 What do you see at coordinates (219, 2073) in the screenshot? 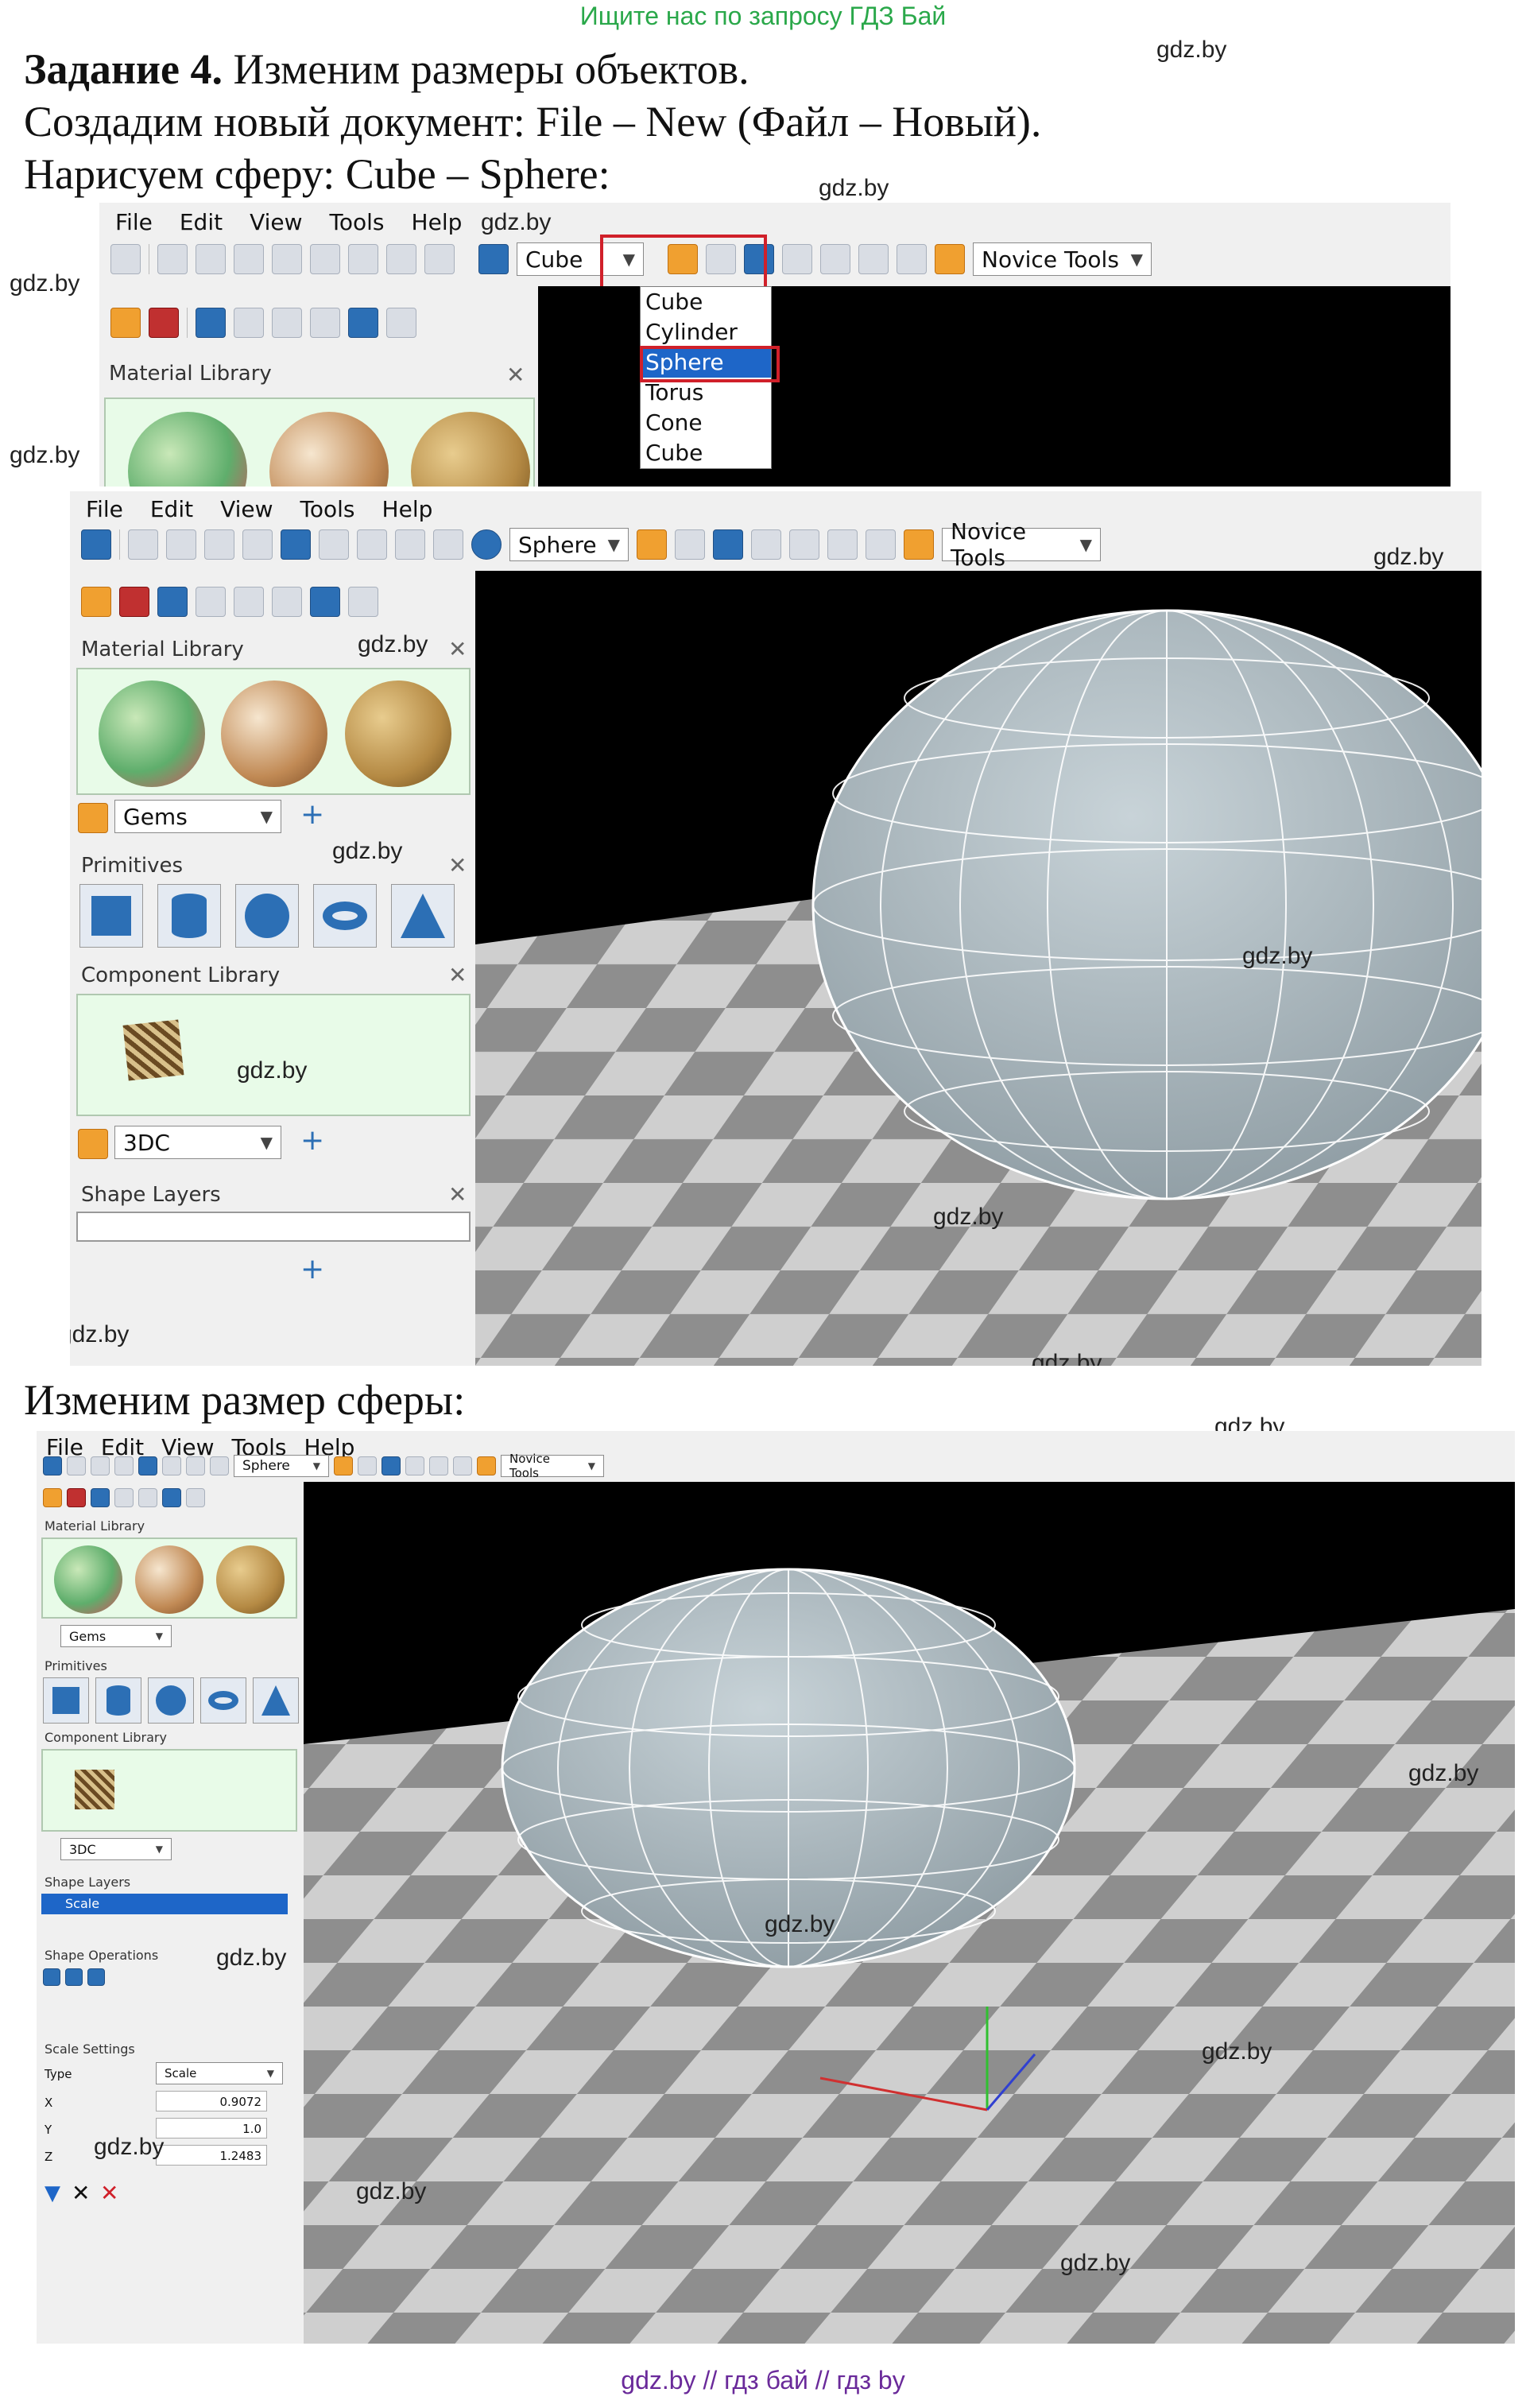
I see `scale-type-select: Scale ▼` at bounding box center [219, 2073].